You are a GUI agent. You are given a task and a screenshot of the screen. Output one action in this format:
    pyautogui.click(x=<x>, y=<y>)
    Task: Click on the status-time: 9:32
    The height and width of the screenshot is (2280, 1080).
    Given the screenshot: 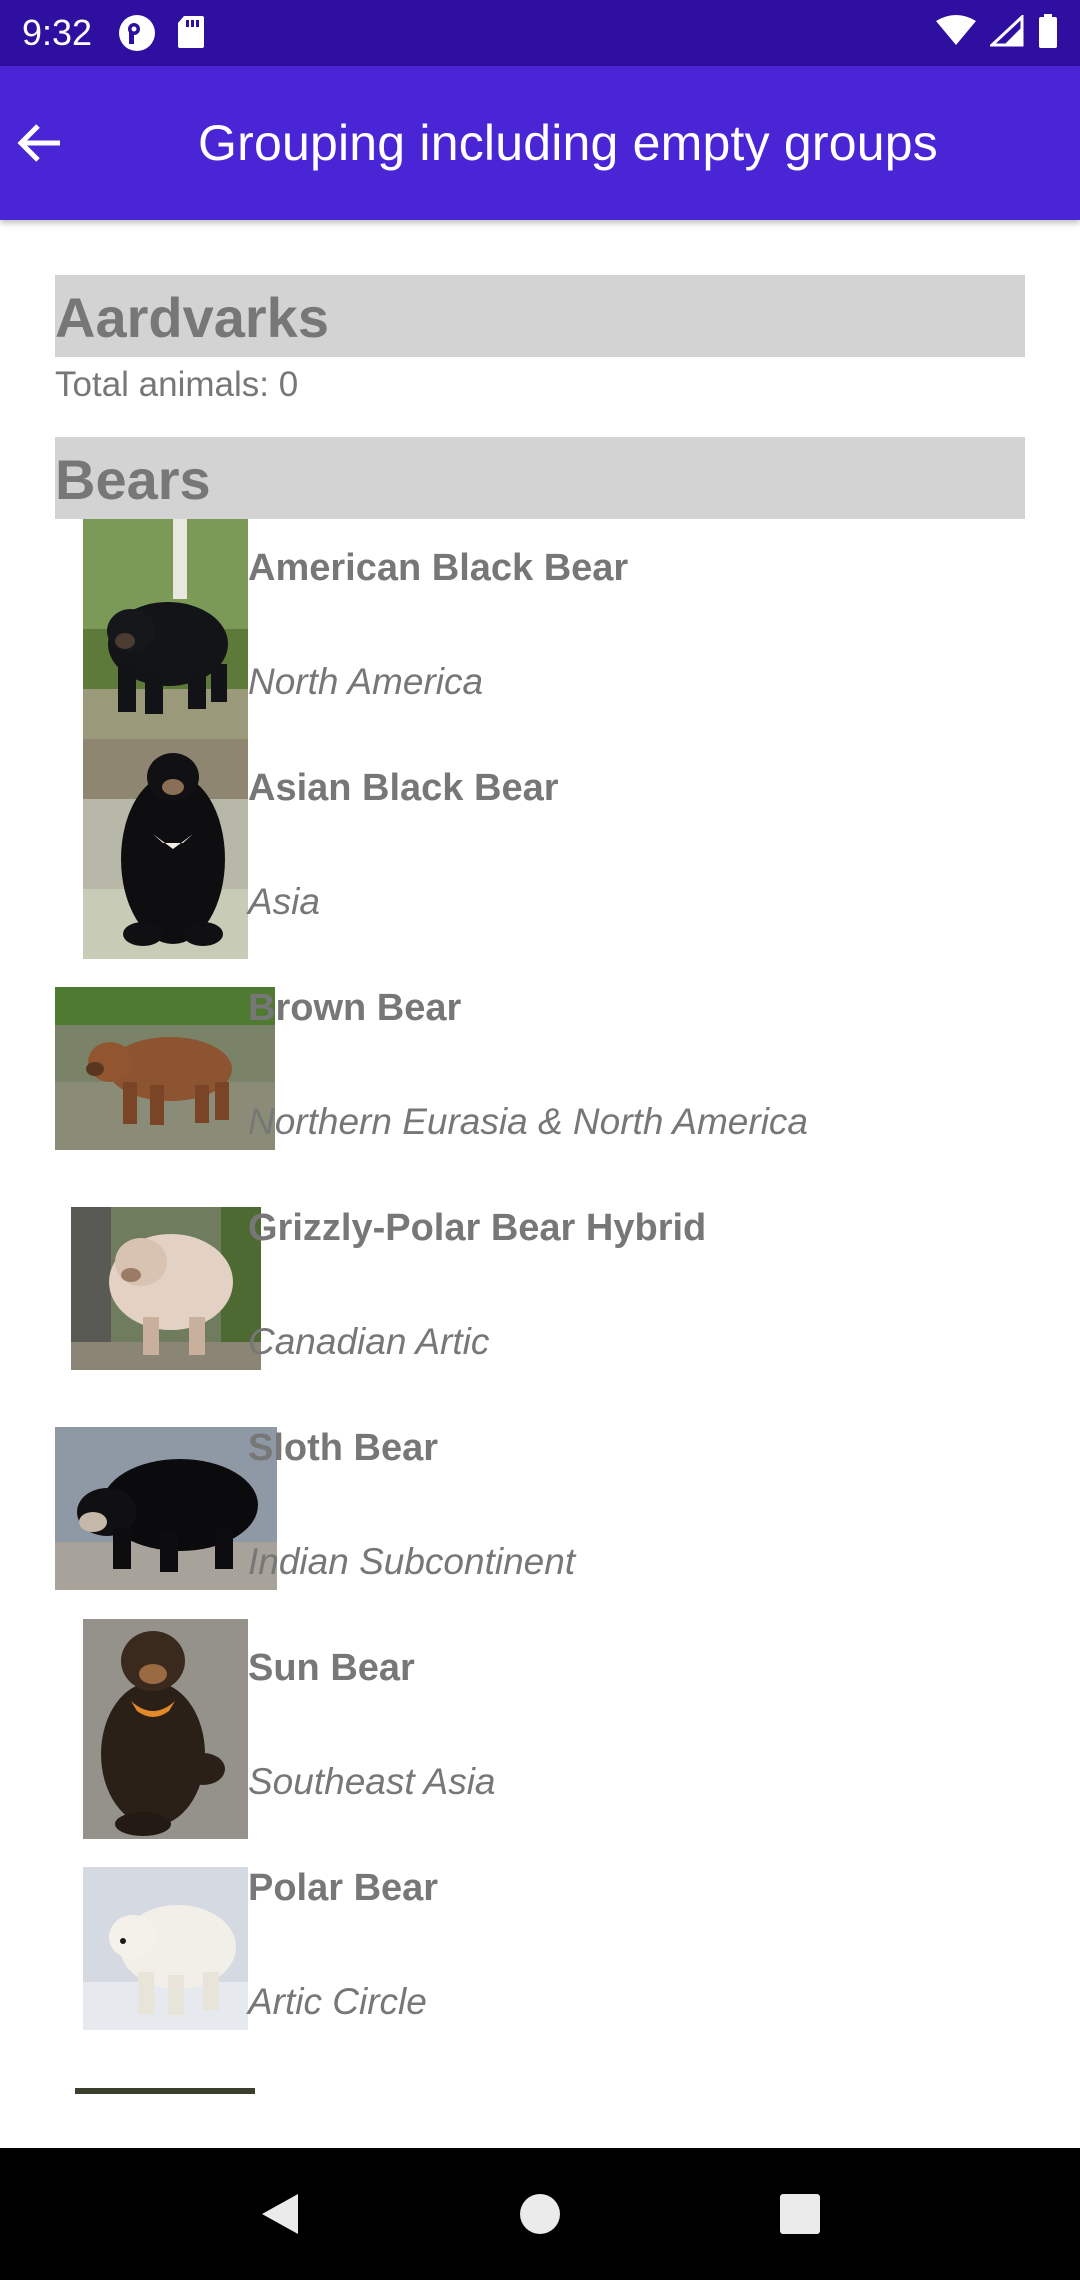 What is the action you would take?
    pyautogui.click(x=57, y=32)
    